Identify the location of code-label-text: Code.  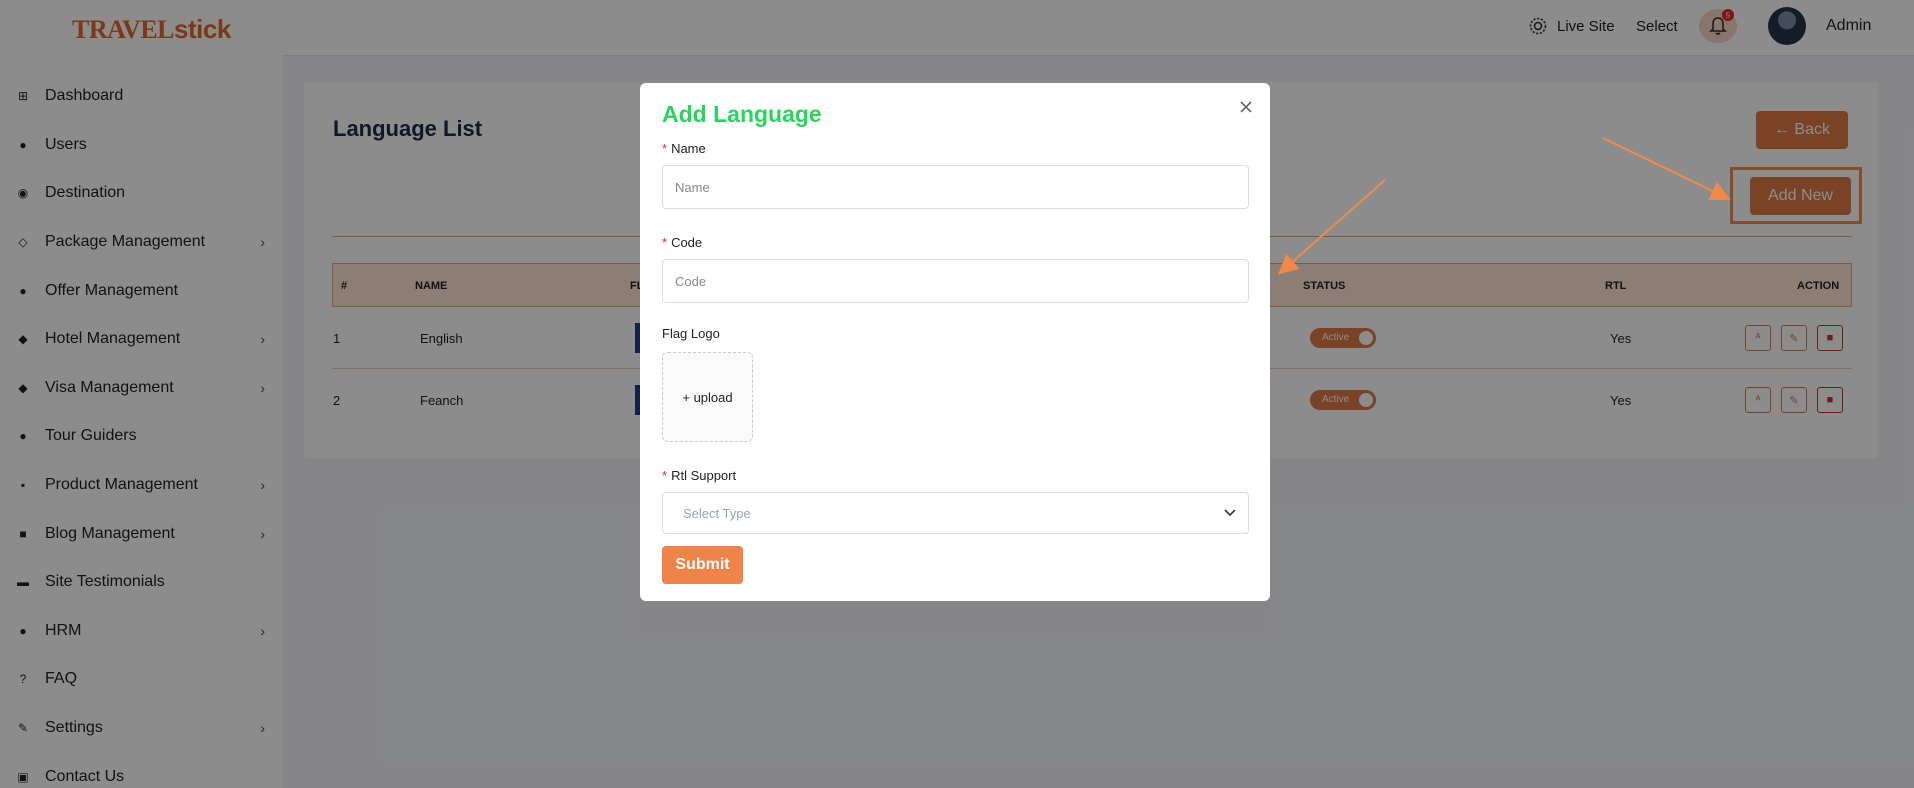
(687, 242).